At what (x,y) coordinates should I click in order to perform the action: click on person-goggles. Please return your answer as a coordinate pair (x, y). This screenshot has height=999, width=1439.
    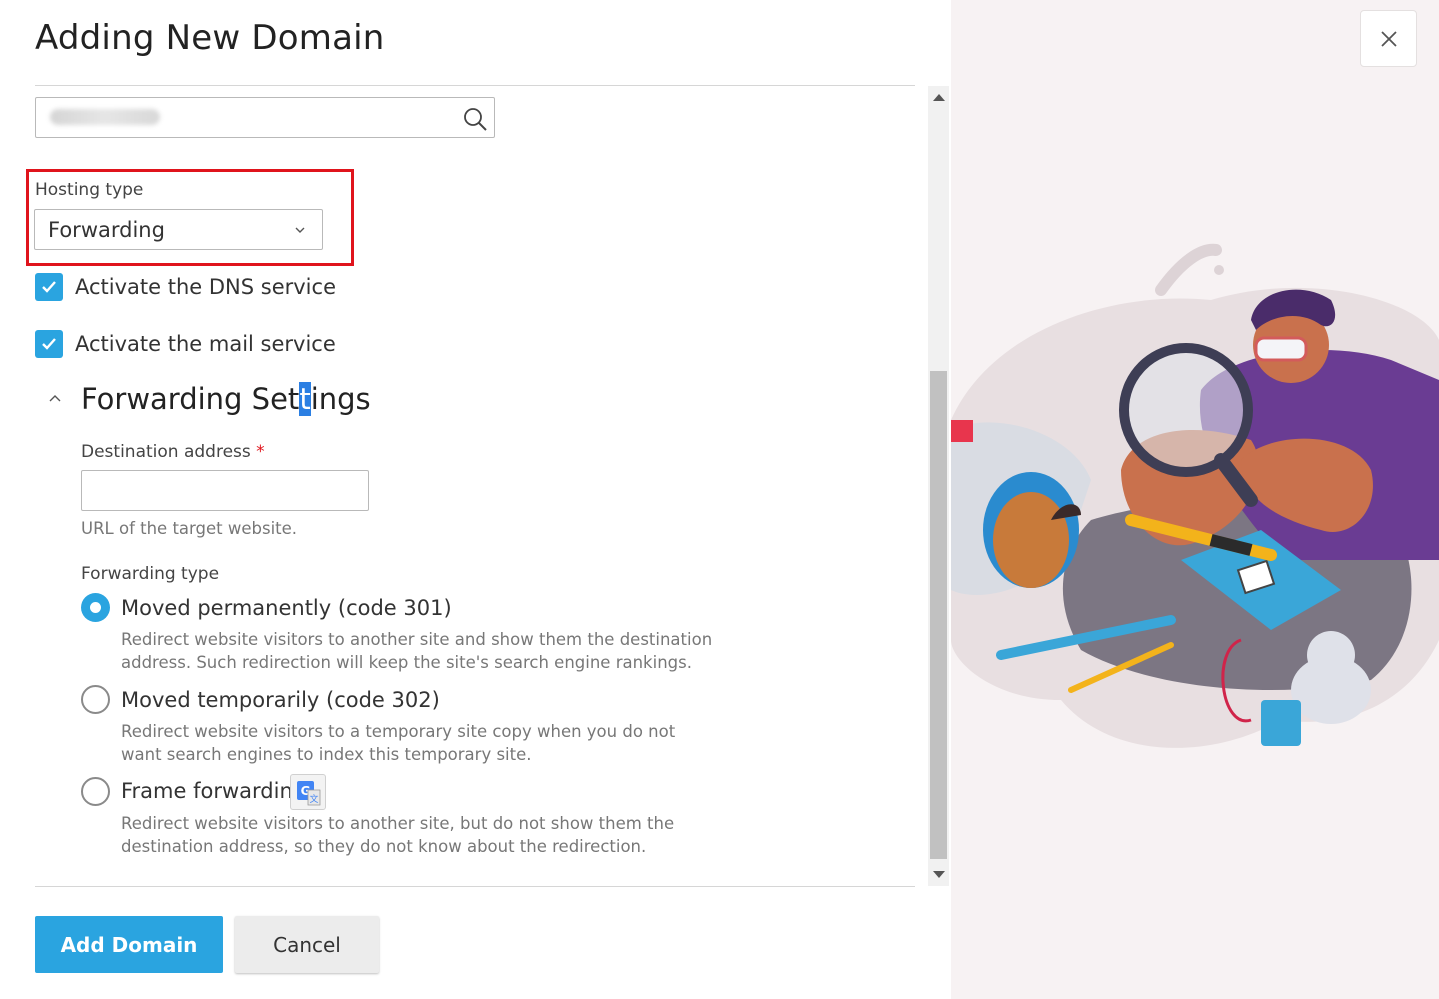
    Looking at the image, I should click on (1281, 349).